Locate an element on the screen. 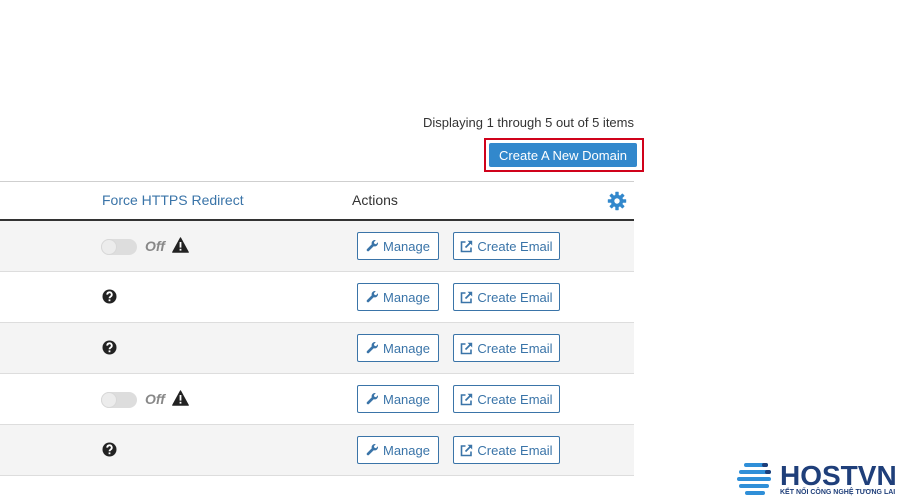  pagination-info: Displaying 1 through 5 out of 5 items is located at coordinates (528, 122).